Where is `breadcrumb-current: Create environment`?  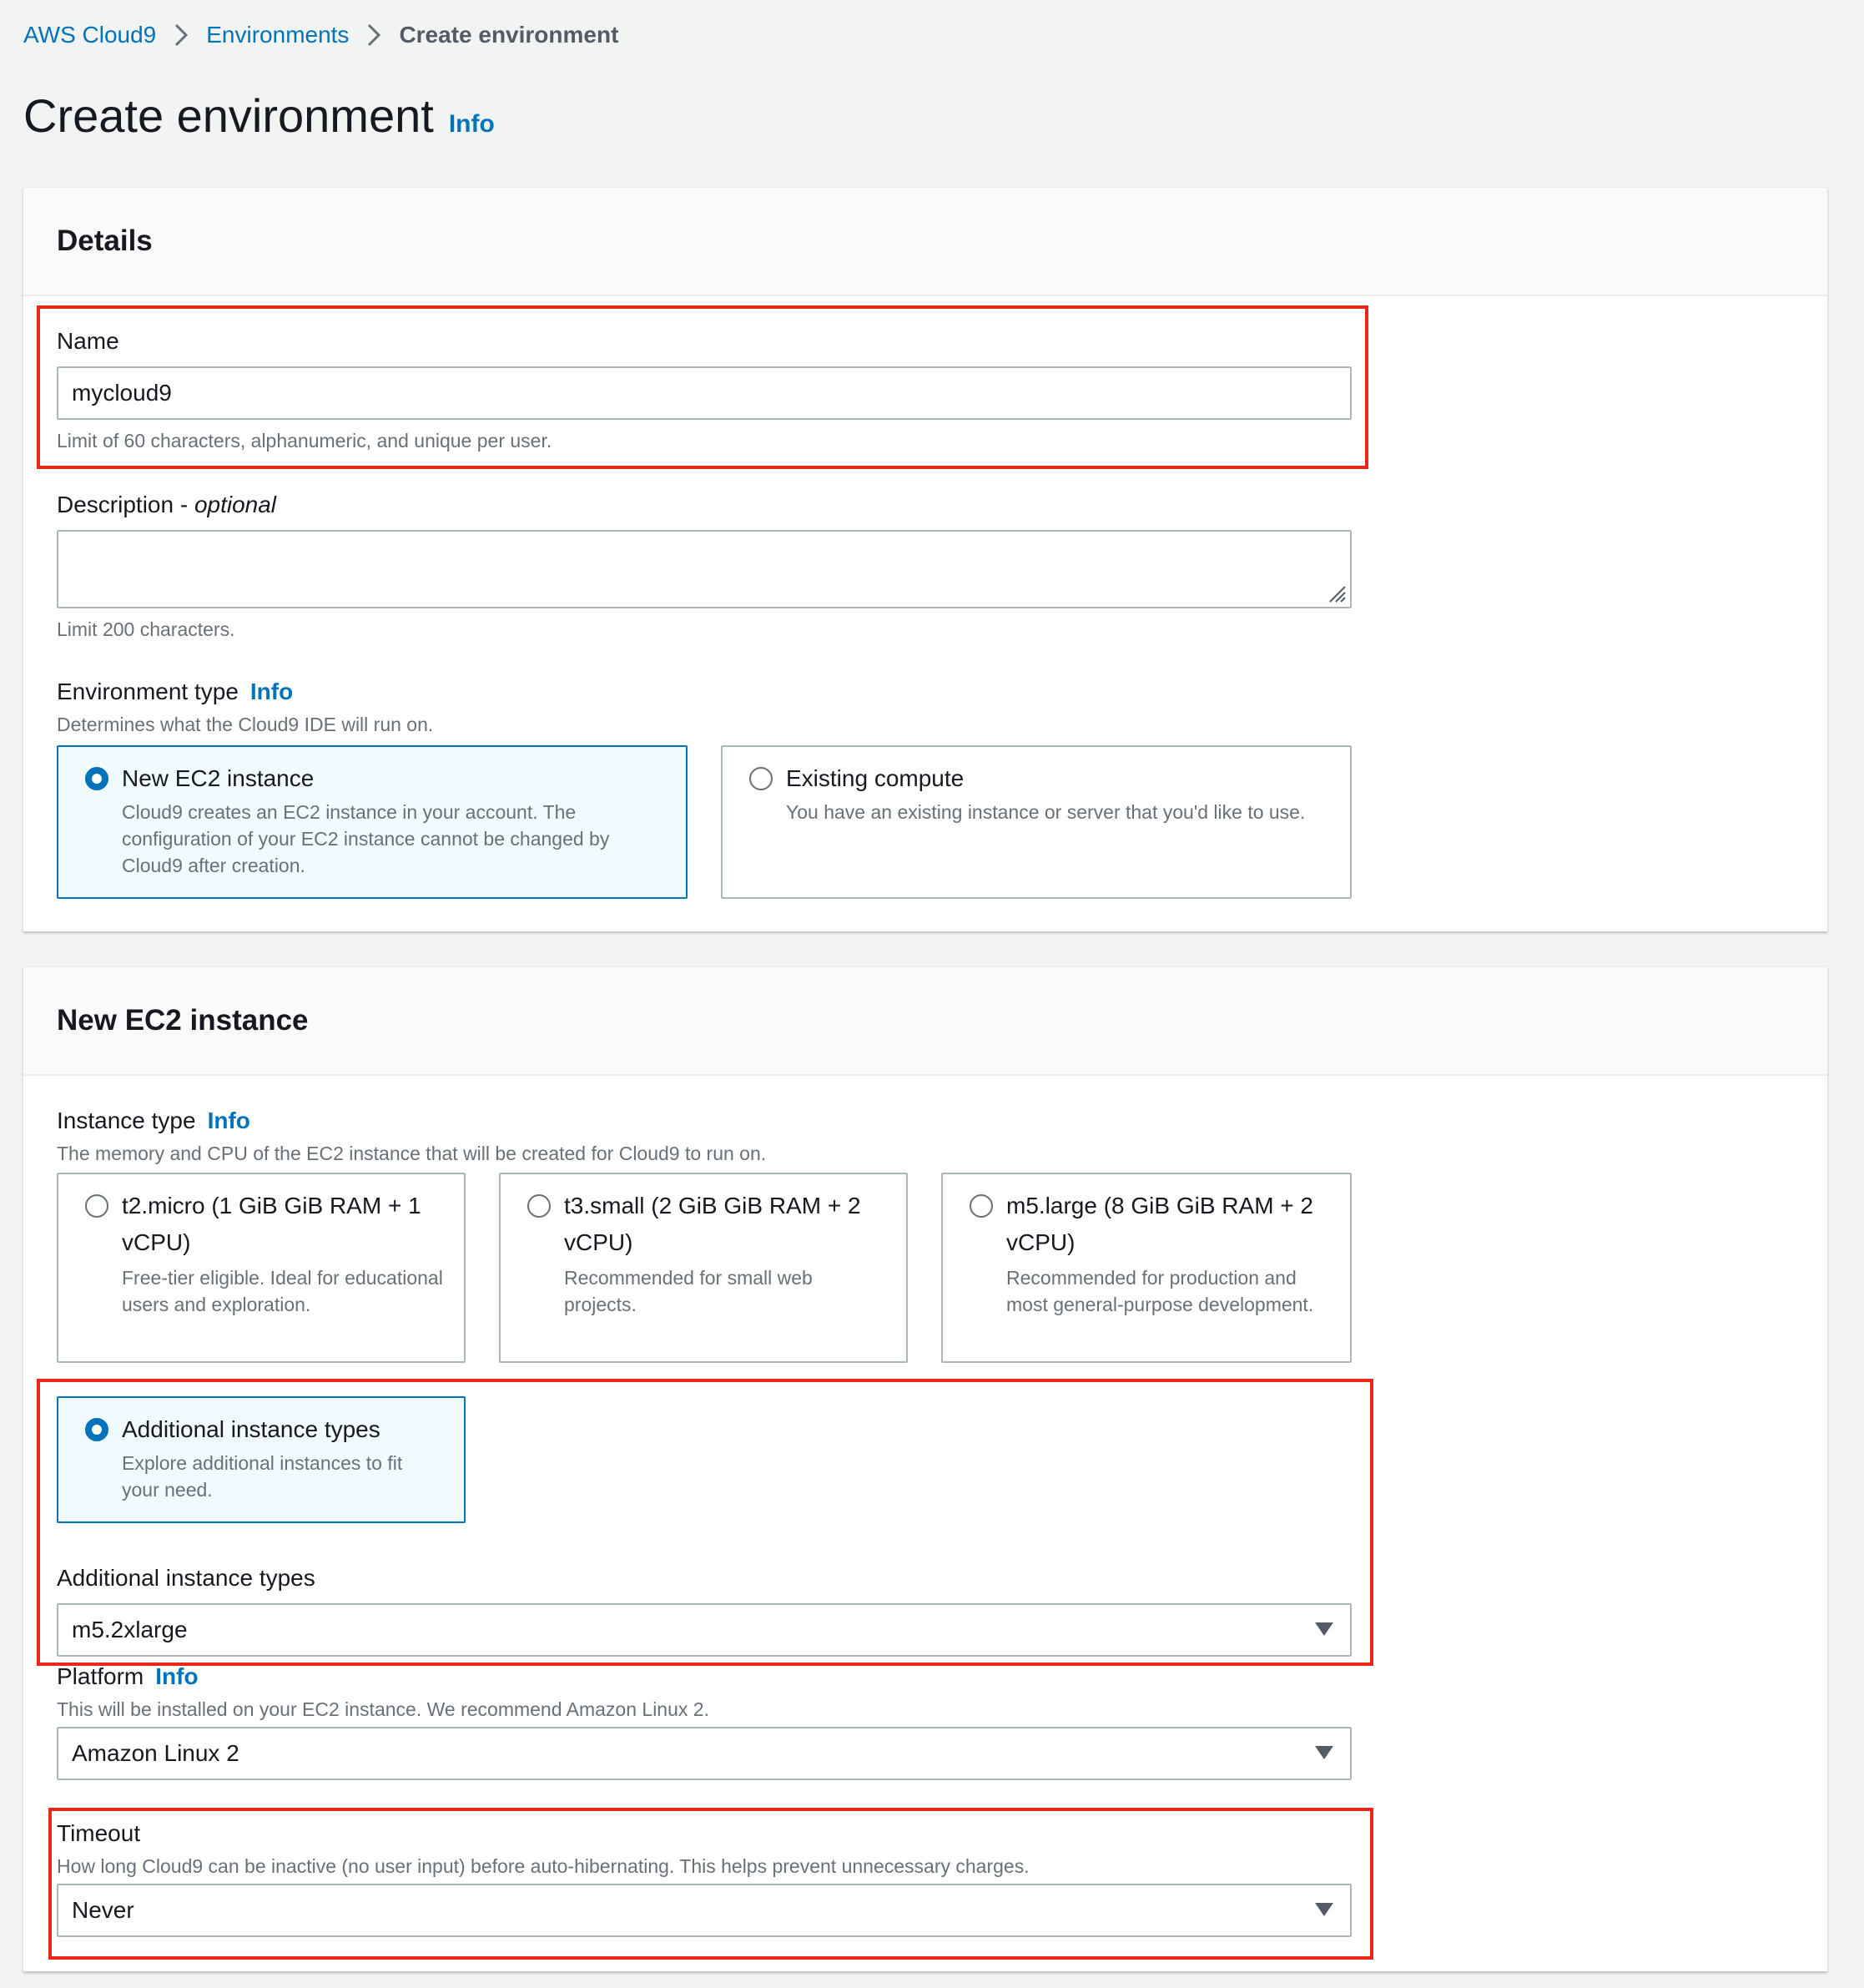 breadcrumb-current: Create environment is located at coordinates (509, 35).